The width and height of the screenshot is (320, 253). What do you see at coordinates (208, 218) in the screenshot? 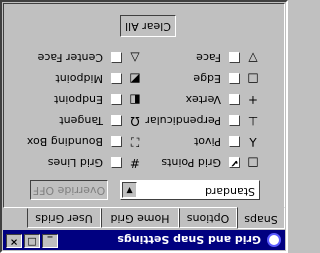
I see `tab-options: Options` at bounding box center [208, 218].